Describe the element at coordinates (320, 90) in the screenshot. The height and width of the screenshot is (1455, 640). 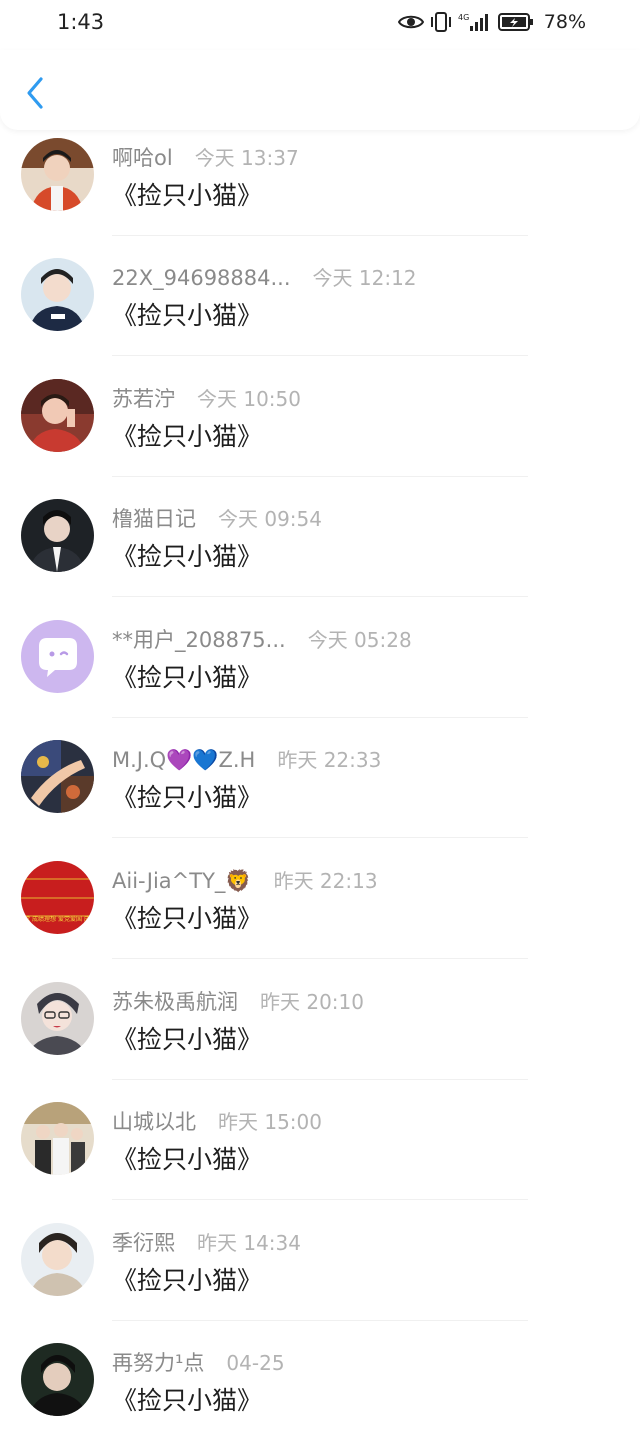
I see `header-bar` at that location.